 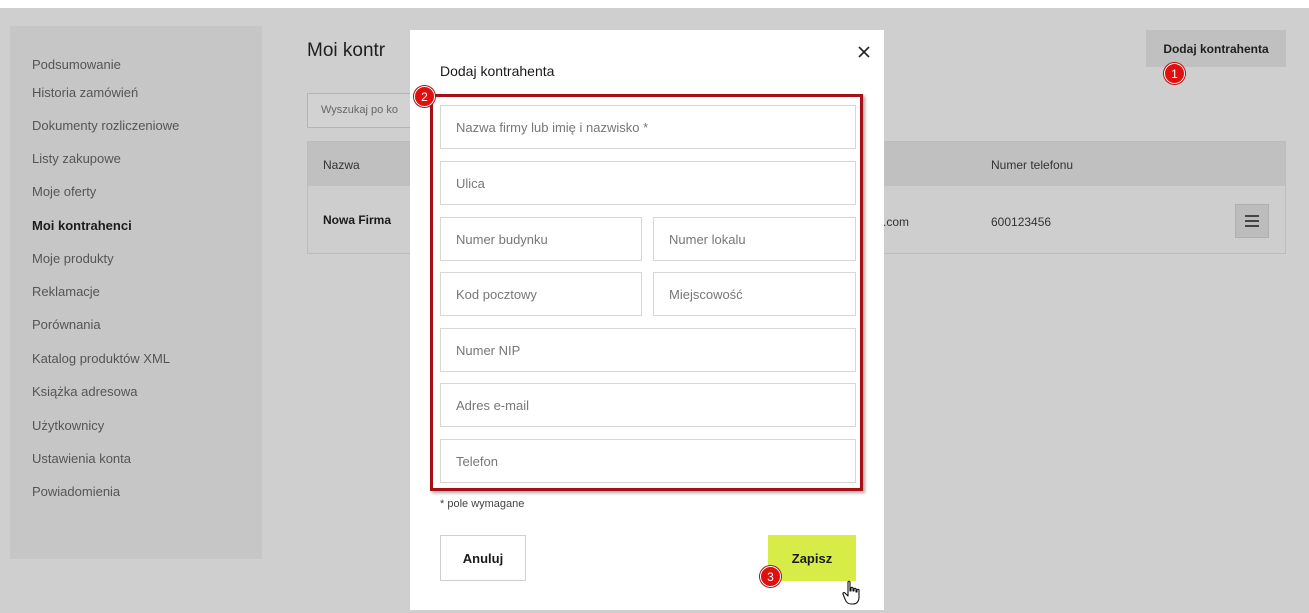 I want to click on save-button: Zapisz, so click(x=812, y=558).